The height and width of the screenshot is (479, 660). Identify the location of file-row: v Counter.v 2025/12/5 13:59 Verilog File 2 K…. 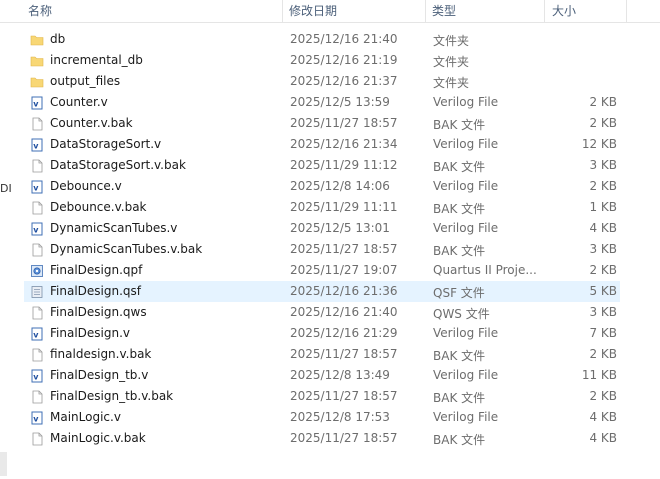
(322, 102).